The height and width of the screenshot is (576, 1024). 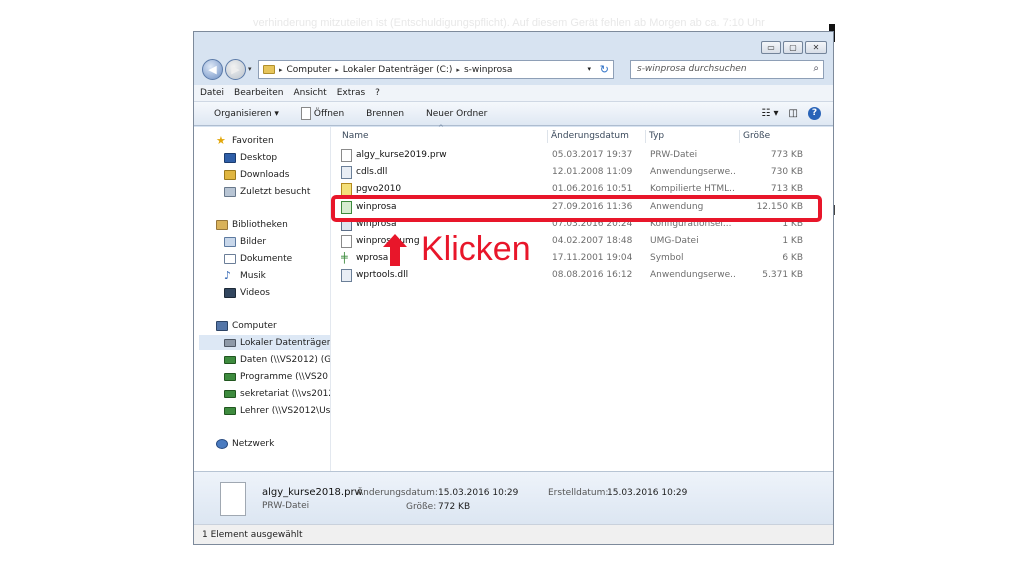 I want to click on nav-favorites: ★ Favoriten, so click(x=245, y=140).